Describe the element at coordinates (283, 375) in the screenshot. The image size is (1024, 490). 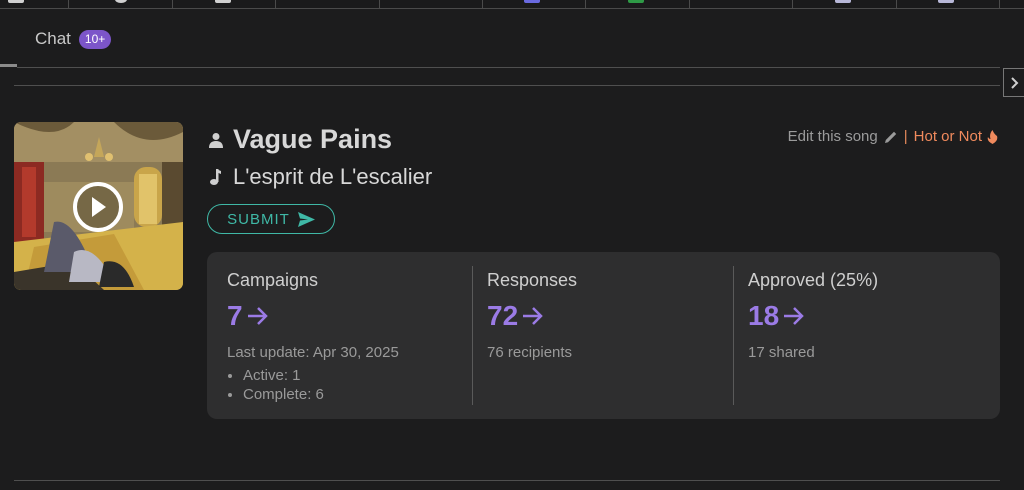
I see `campaign-detail-active: Active: 1` at that location.